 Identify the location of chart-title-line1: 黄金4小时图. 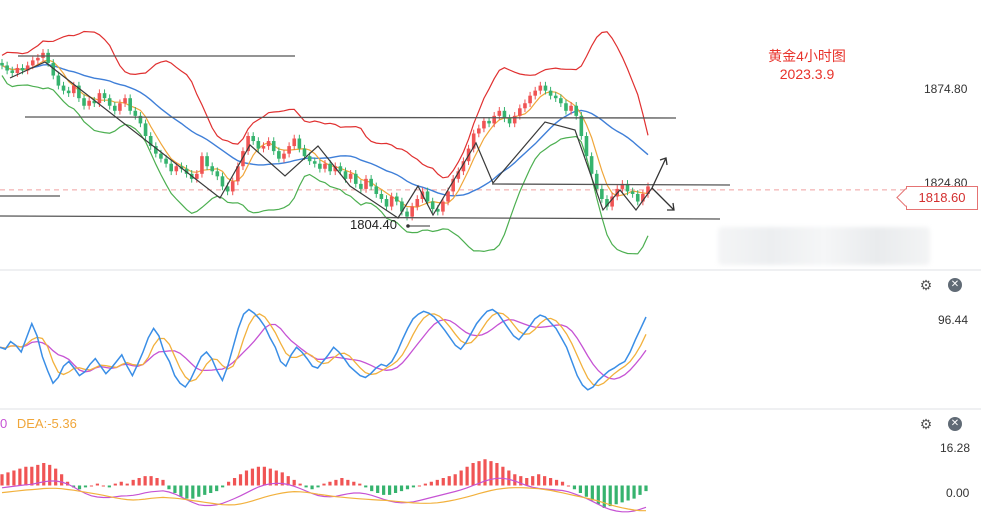
(807, 56).